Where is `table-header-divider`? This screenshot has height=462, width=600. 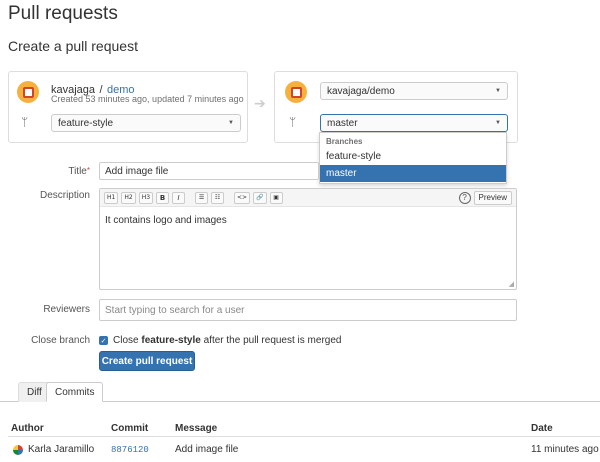
table-header-divider is located at coordinates (304, 436).